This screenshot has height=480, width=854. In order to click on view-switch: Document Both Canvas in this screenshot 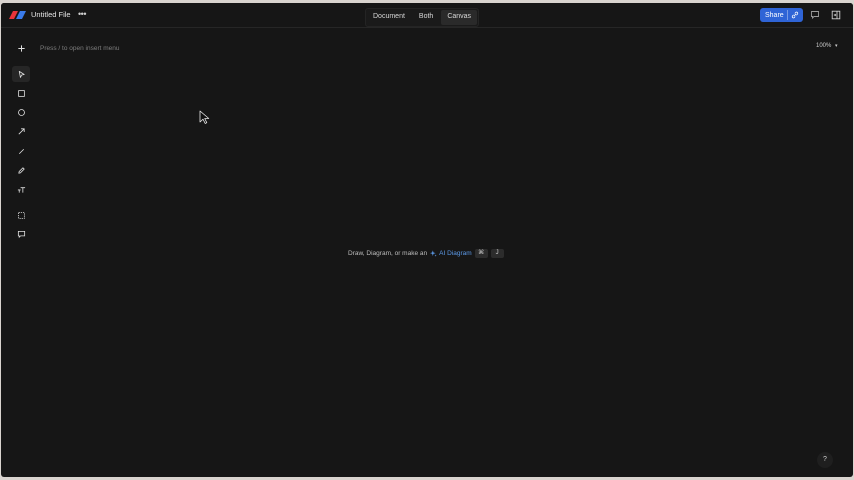, I will do `click(422, 17)`.